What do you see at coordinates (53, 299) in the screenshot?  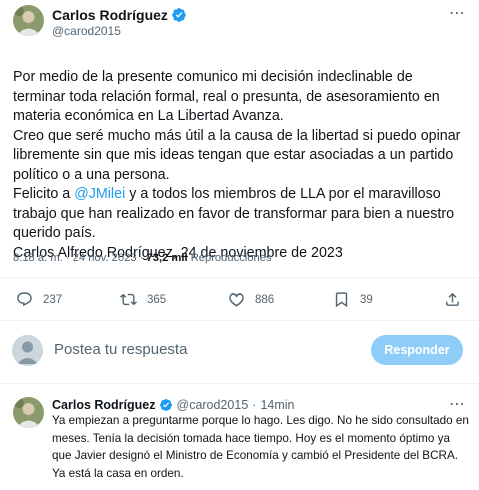 I see `reply-count: 237` at bounding box center [53, 299].